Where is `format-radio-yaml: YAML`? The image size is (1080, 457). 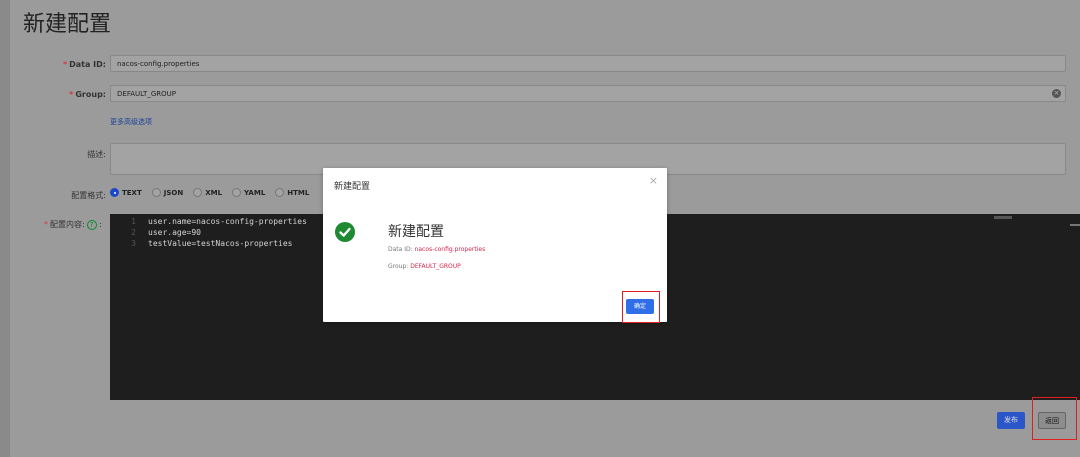 format-radio-yaml: YAML is located at coordinates (248, 192).